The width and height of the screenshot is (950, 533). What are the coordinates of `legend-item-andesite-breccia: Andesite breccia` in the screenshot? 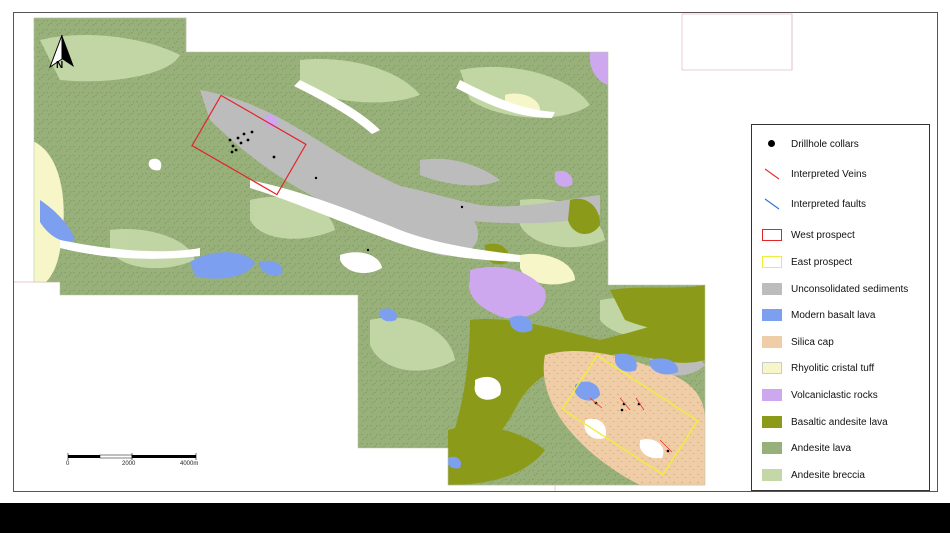 It's located at (813, 475).